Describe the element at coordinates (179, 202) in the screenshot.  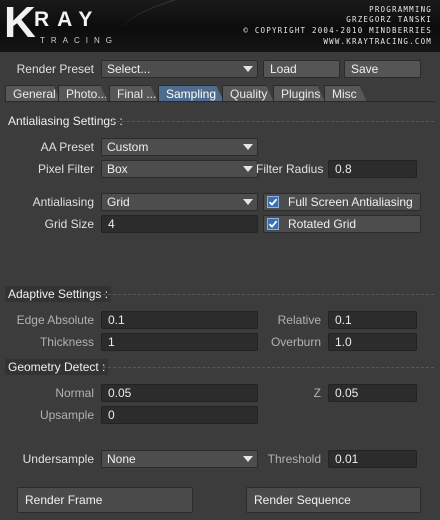
I see `antialiasing-dropdown: Grid` at that location.